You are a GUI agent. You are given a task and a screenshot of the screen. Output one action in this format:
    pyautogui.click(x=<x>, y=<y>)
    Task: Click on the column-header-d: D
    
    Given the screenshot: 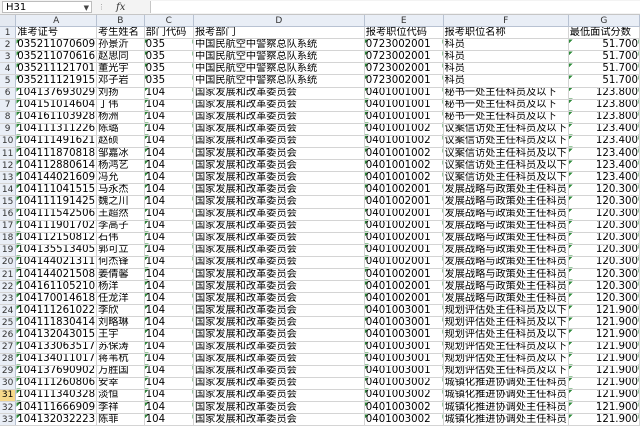 What is the action you would take?
    pyautogui.click(x=279, y=21)
    